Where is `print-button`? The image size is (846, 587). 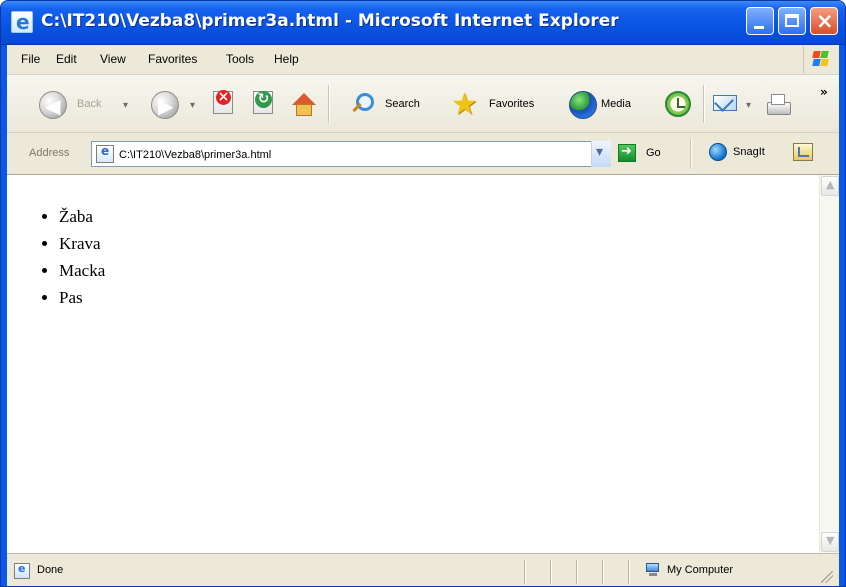 print-button is located at coordinates (780, 106).